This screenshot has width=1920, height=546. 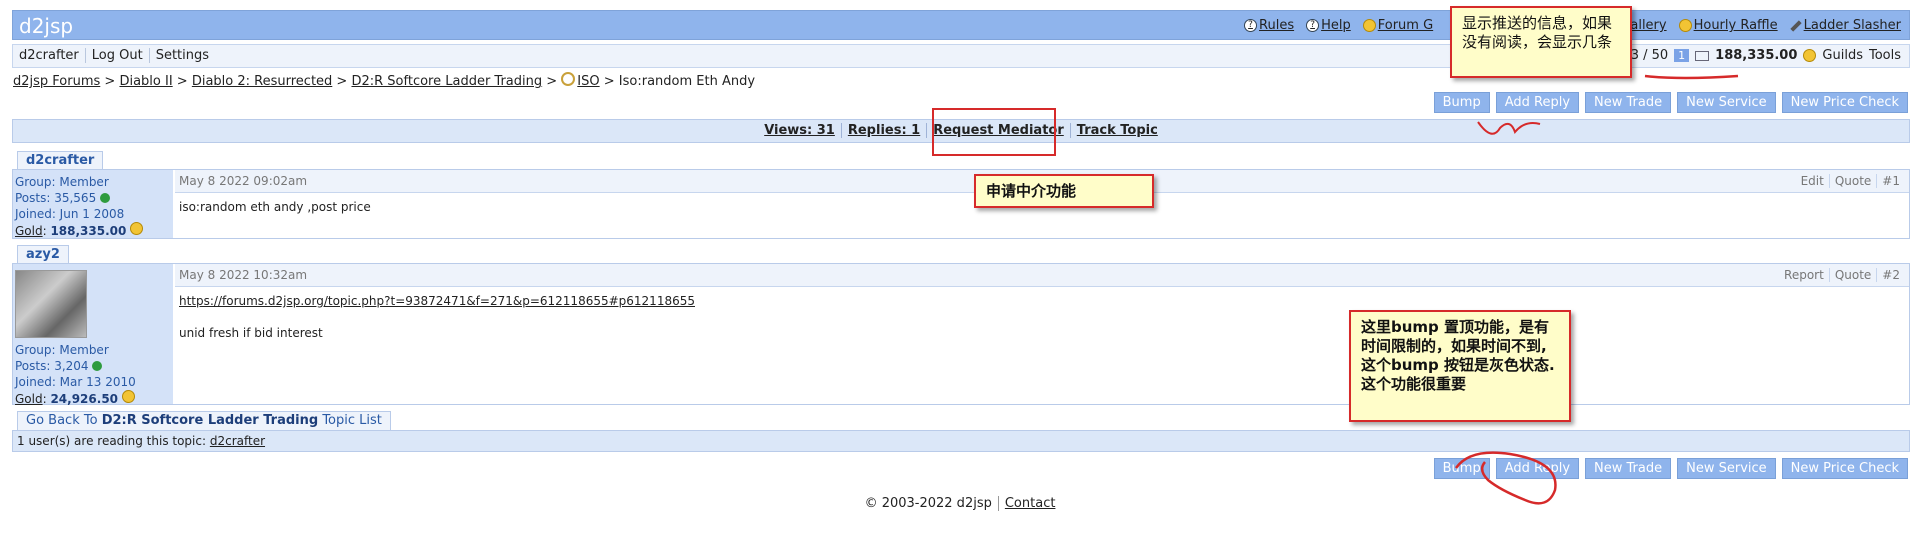 What do you see at coordinates (1691, 77) in the screenshot?
I see `underline-scribble` at bounding box center [1691, 77].